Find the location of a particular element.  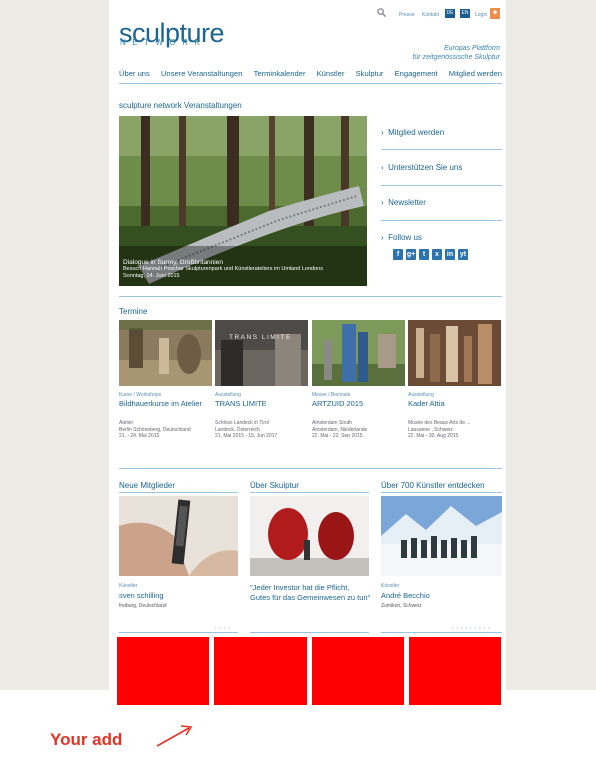

kader-attia-image is located at coordinates (454, 353).